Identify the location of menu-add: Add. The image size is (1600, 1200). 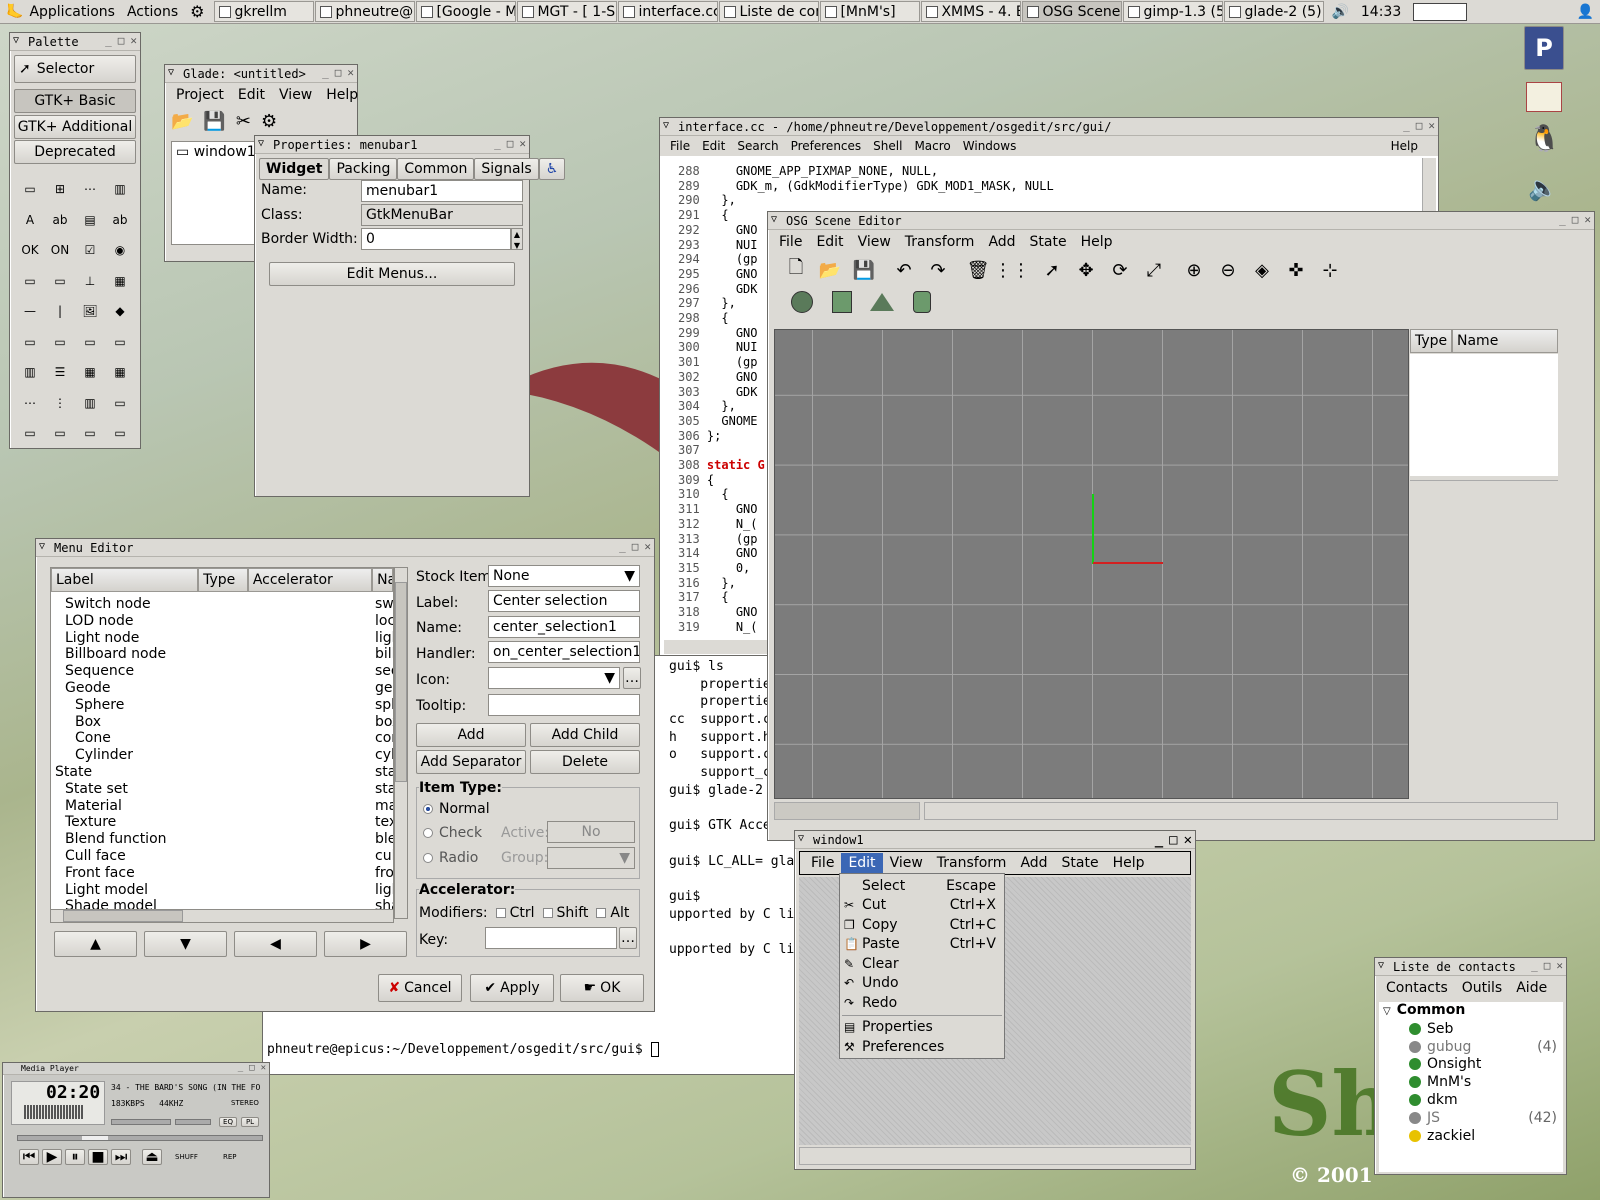
(1033, 863).